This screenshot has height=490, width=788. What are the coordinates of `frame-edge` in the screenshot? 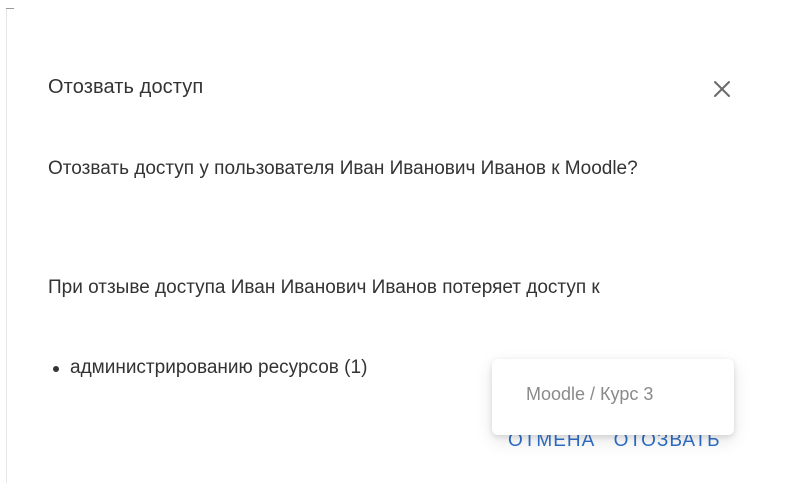 It's located at (6, 245).